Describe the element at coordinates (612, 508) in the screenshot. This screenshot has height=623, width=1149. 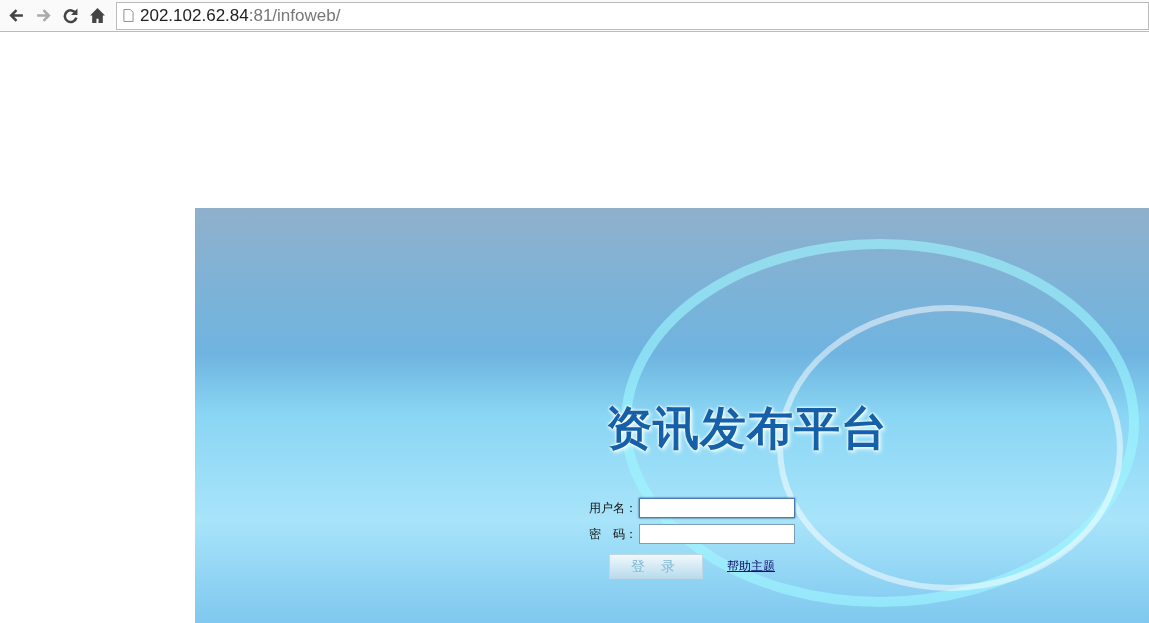
I see `username-label: 用户名：` at that location.